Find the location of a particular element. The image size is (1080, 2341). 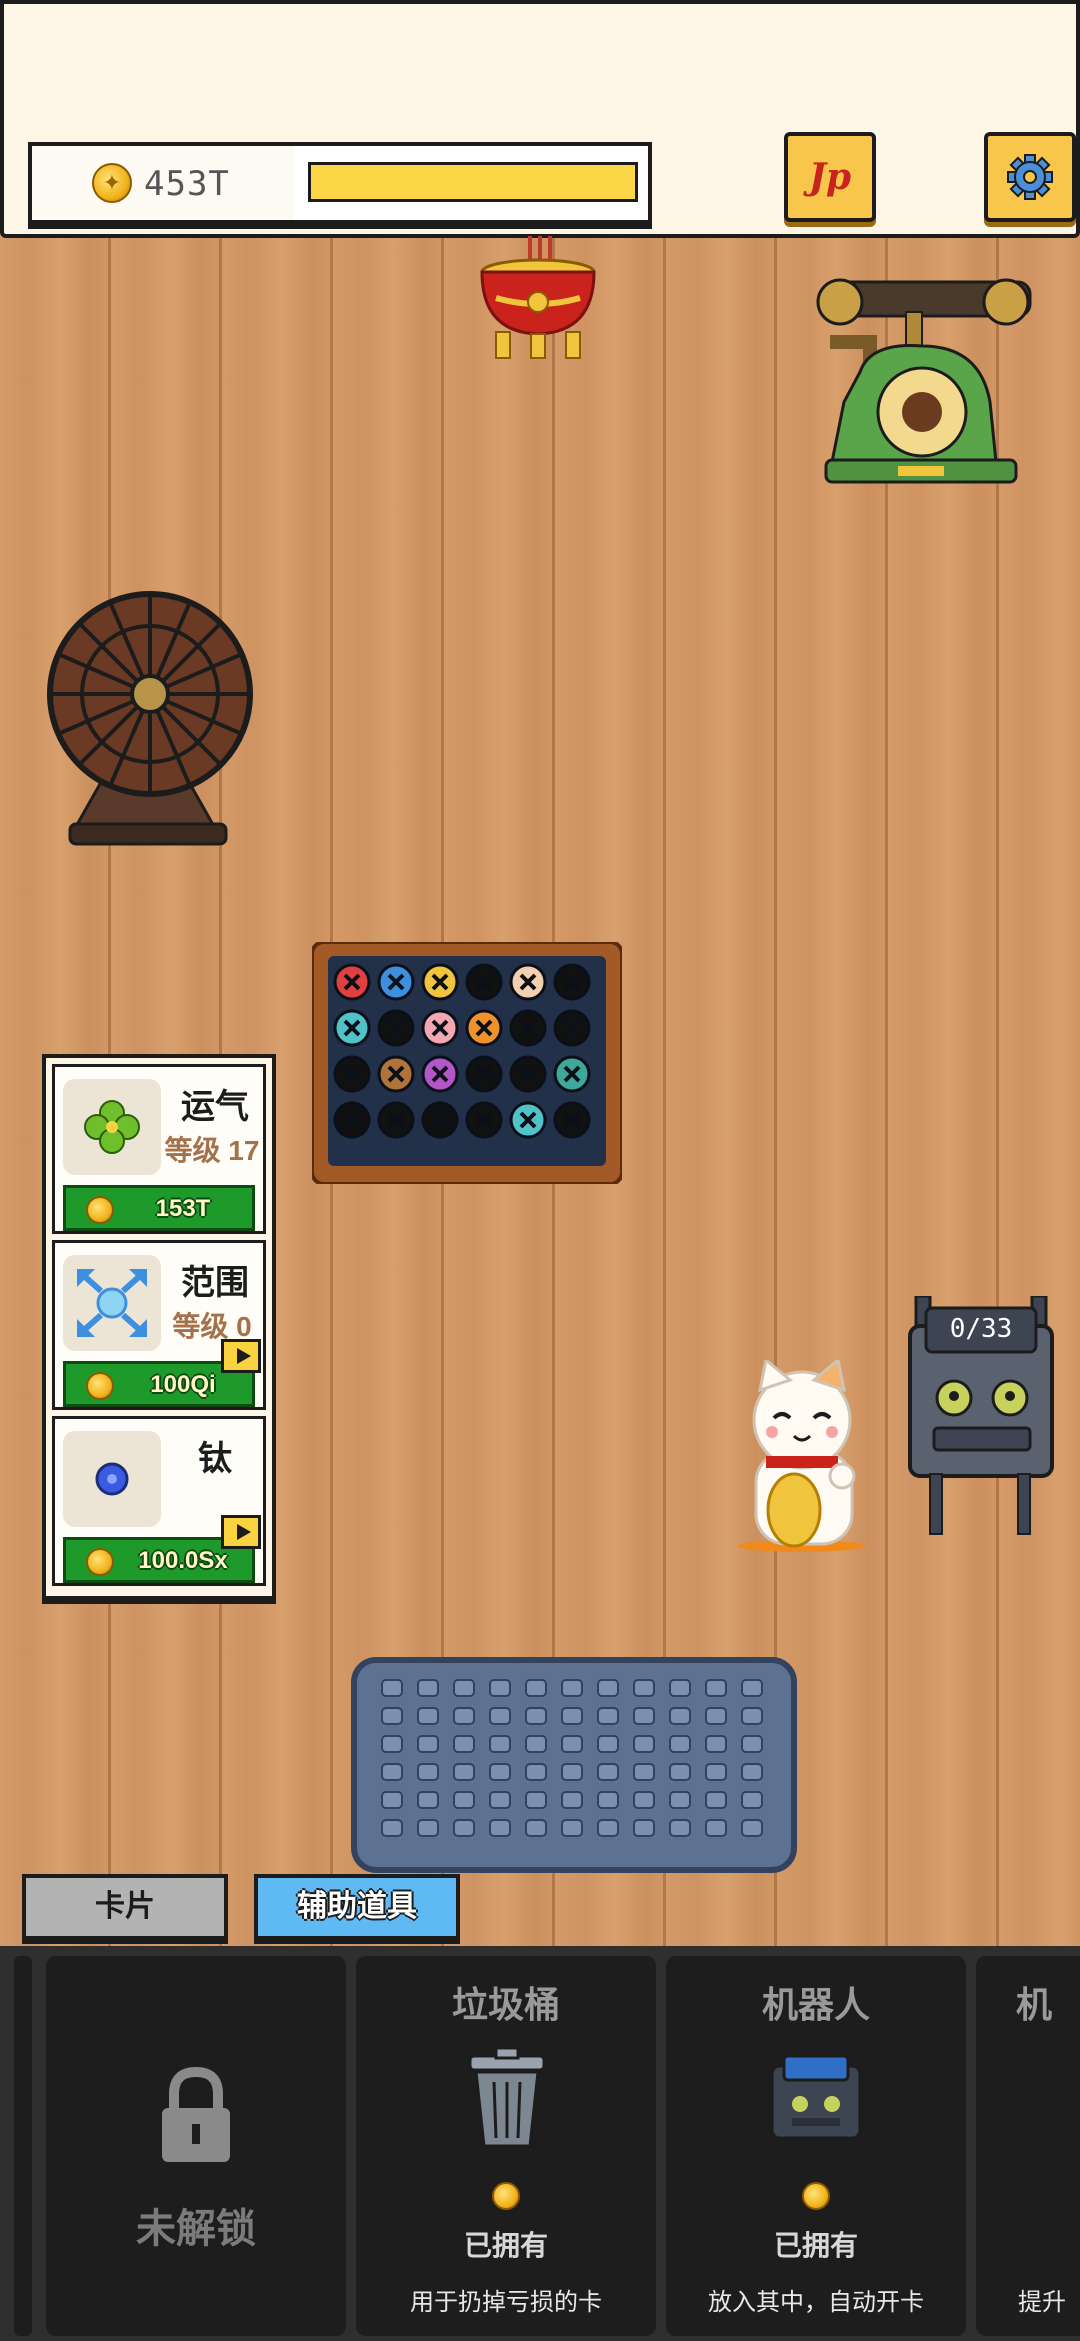

locked-label: 未解锁 is located at coordinates (196, 2229).